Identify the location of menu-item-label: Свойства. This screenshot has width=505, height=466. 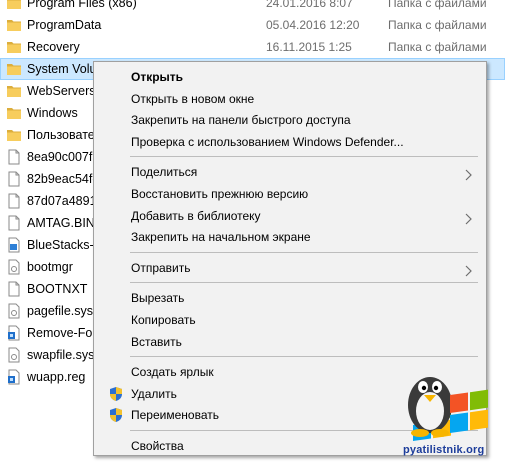
(157, 446).